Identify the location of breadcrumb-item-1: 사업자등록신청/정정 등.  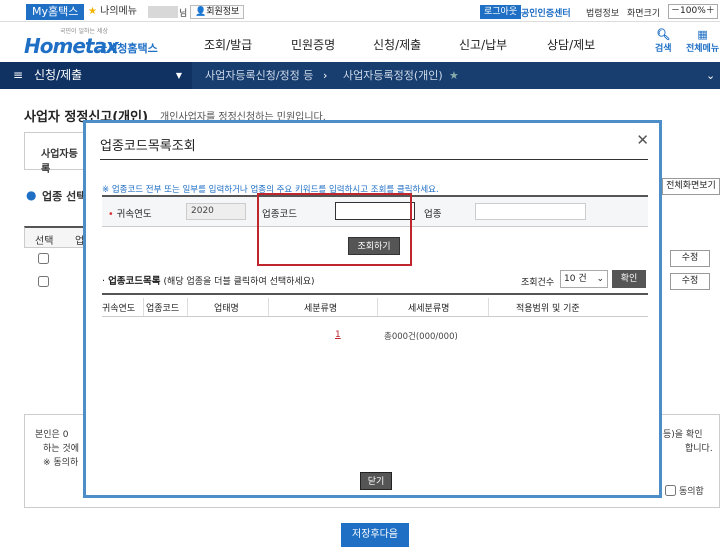
(259, 75).